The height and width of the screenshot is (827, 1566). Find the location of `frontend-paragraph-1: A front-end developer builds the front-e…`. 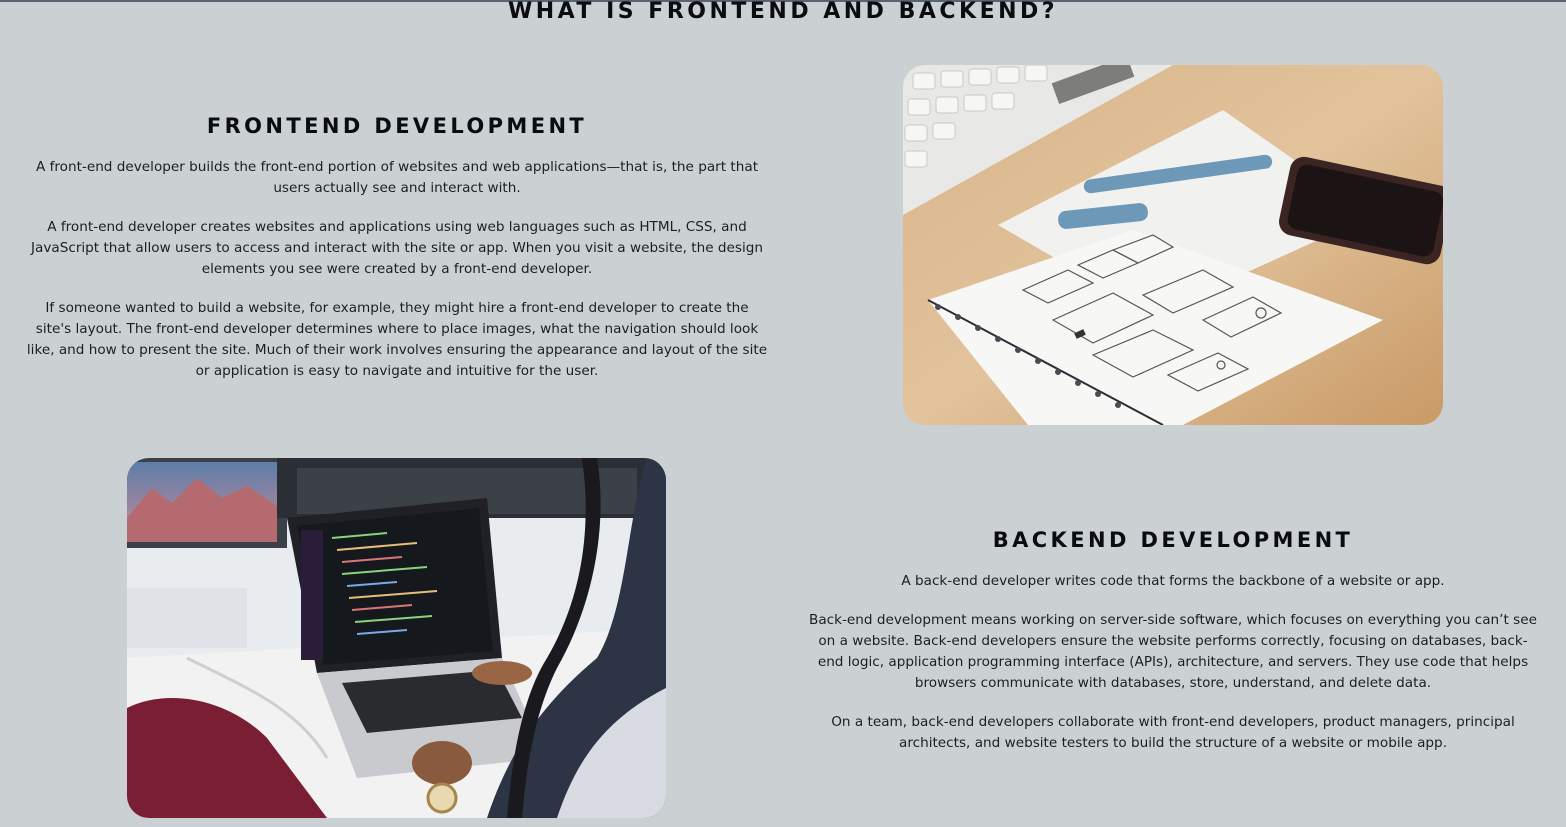

frontend-paragraph-1: A front-end developer builds the front-e… is located at coordinates (397, 177).